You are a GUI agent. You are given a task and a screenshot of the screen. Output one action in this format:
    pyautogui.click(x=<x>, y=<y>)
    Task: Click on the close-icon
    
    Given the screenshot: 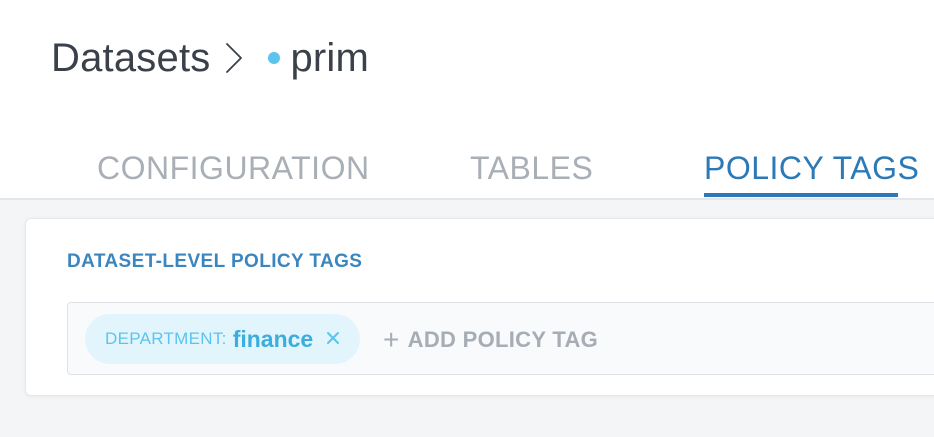 What is the action you would take?
    pyautogui.click(x=333, y=338)
    